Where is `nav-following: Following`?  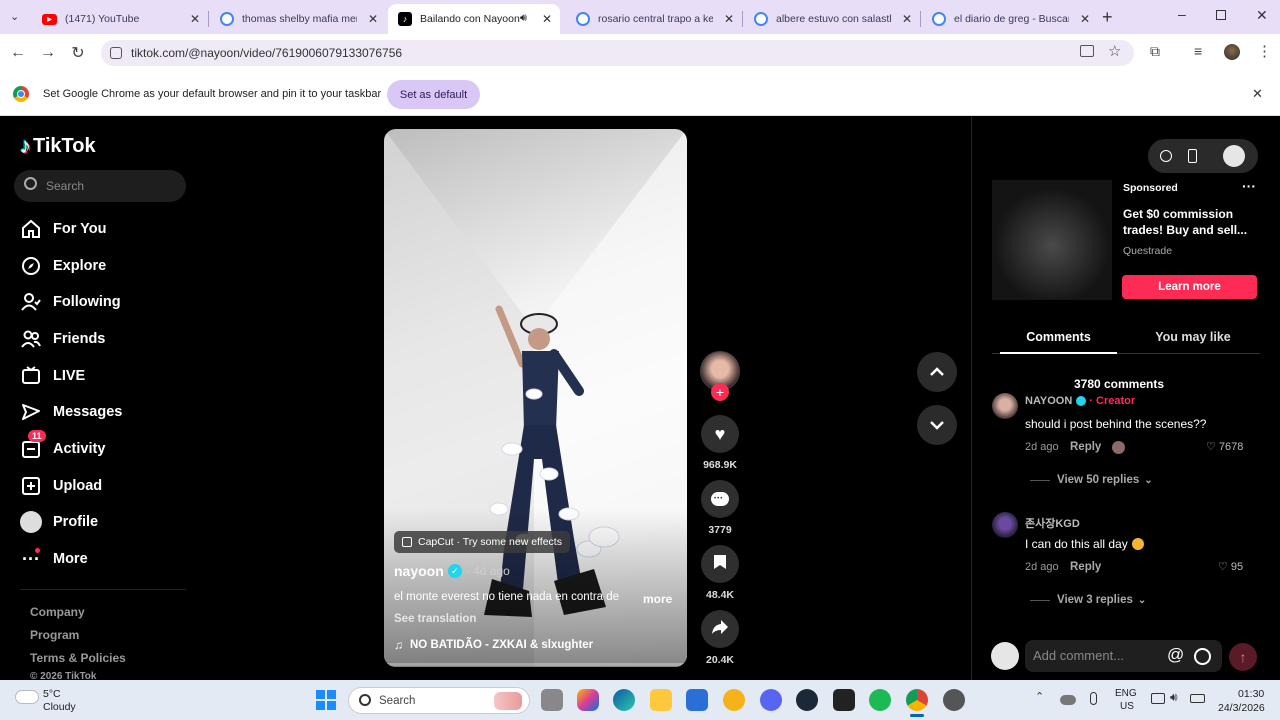 nav-following: Following is located at coordinates (70, 302).